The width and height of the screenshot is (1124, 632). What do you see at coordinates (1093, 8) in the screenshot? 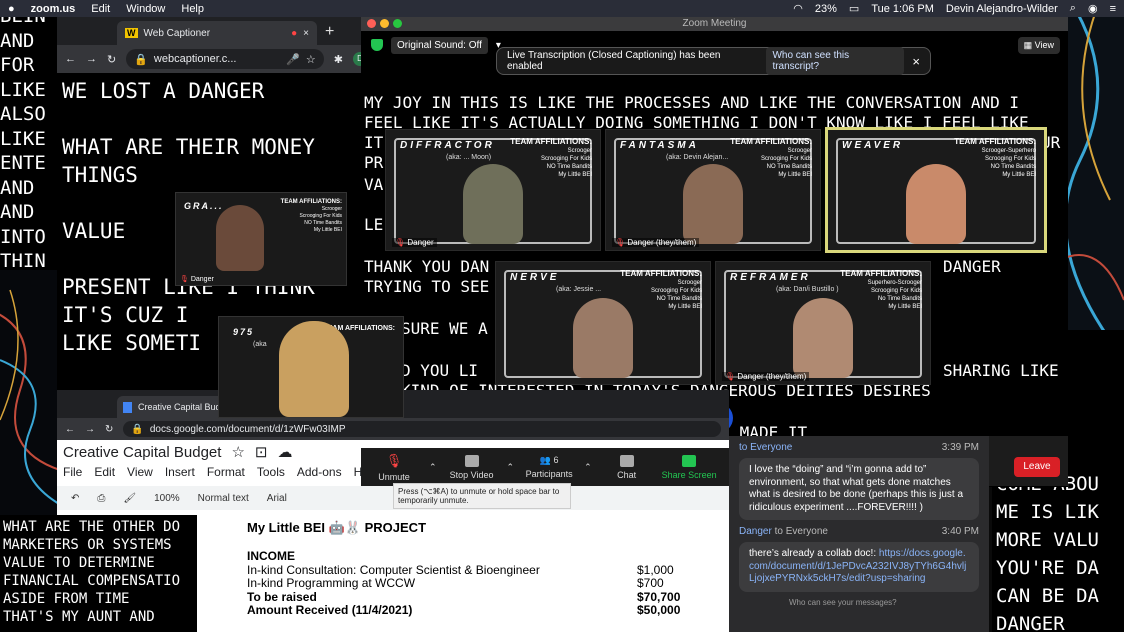
I see `siri-icon: ◉` at bounding box center [1093, 8].